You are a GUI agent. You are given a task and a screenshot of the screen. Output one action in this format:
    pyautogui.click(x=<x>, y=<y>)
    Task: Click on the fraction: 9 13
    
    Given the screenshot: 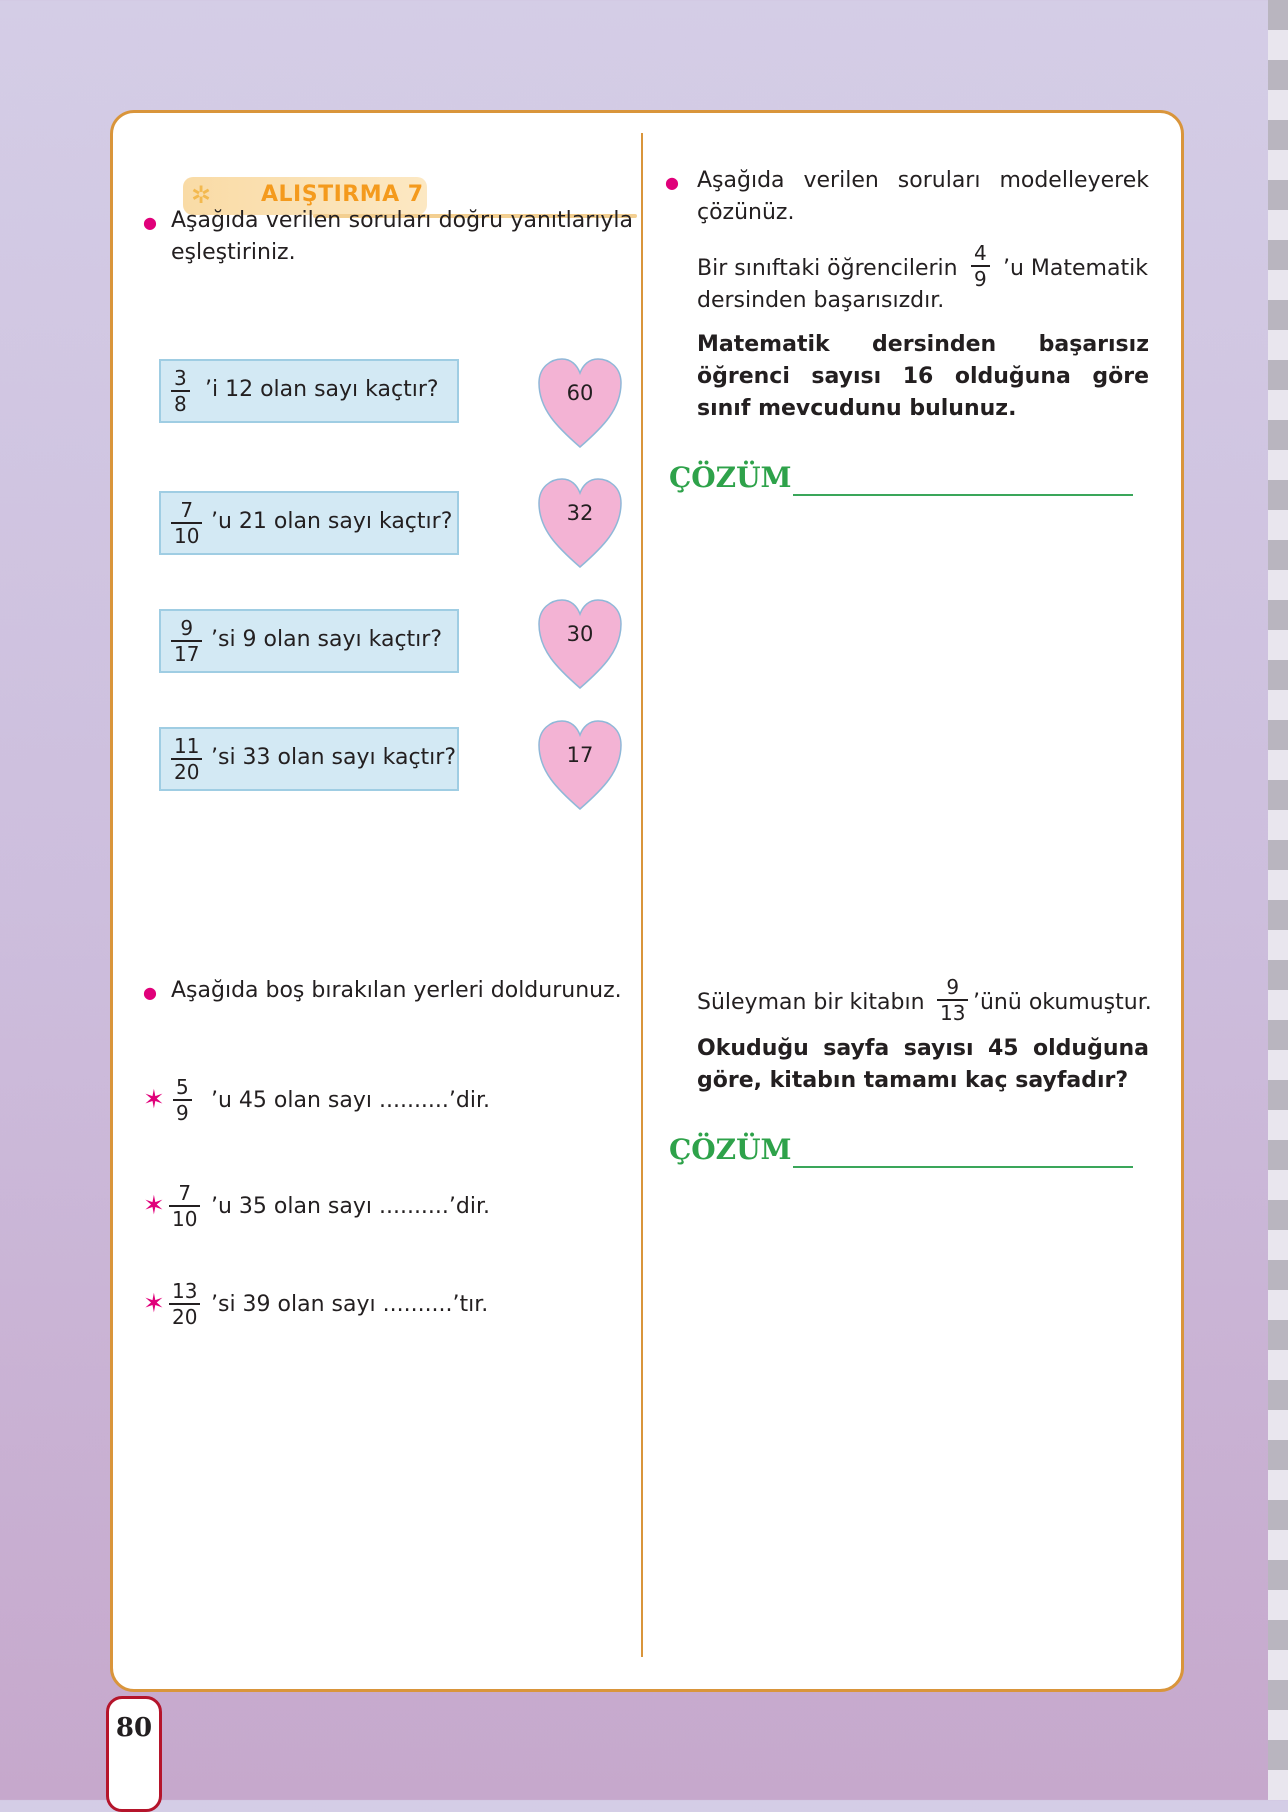 What is the action you would take?
    pyautogui.click(x=953, y=1000)
    